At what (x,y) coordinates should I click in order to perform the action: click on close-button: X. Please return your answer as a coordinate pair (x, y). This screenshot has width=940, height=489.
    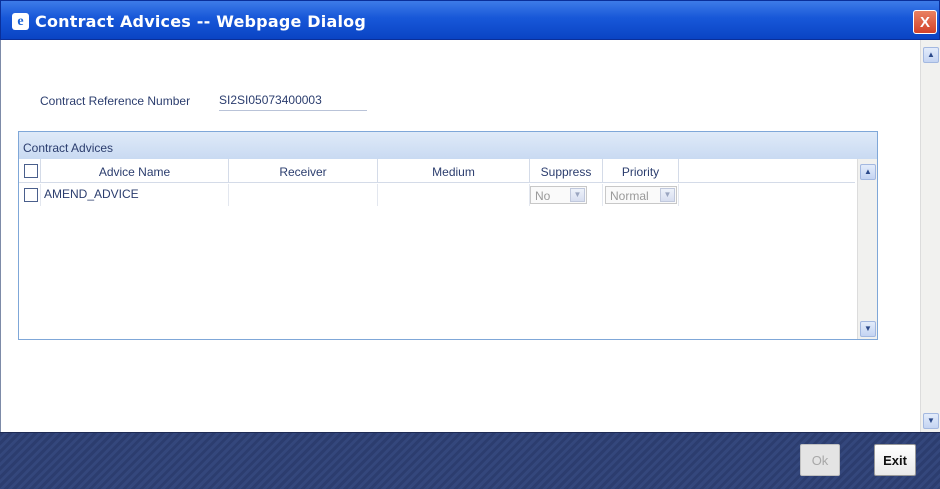
    Looking at the image, I should click on (925, 22).